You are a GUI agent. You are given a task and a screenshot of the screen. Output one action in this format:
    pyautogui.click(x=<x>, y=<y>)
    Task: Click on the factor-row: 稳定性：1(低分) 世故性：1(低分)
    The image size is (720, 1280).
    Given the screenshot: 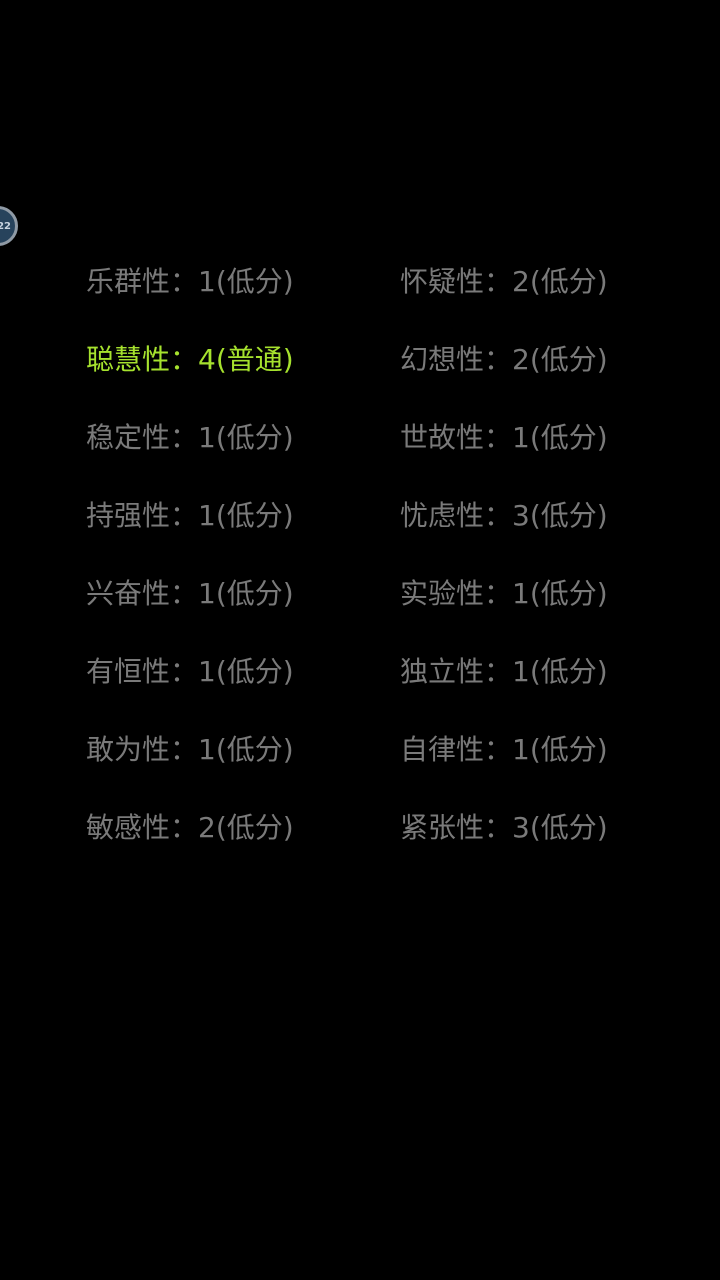 What is the action you would take?
    pyautogui.click(x=366, y=453)
    